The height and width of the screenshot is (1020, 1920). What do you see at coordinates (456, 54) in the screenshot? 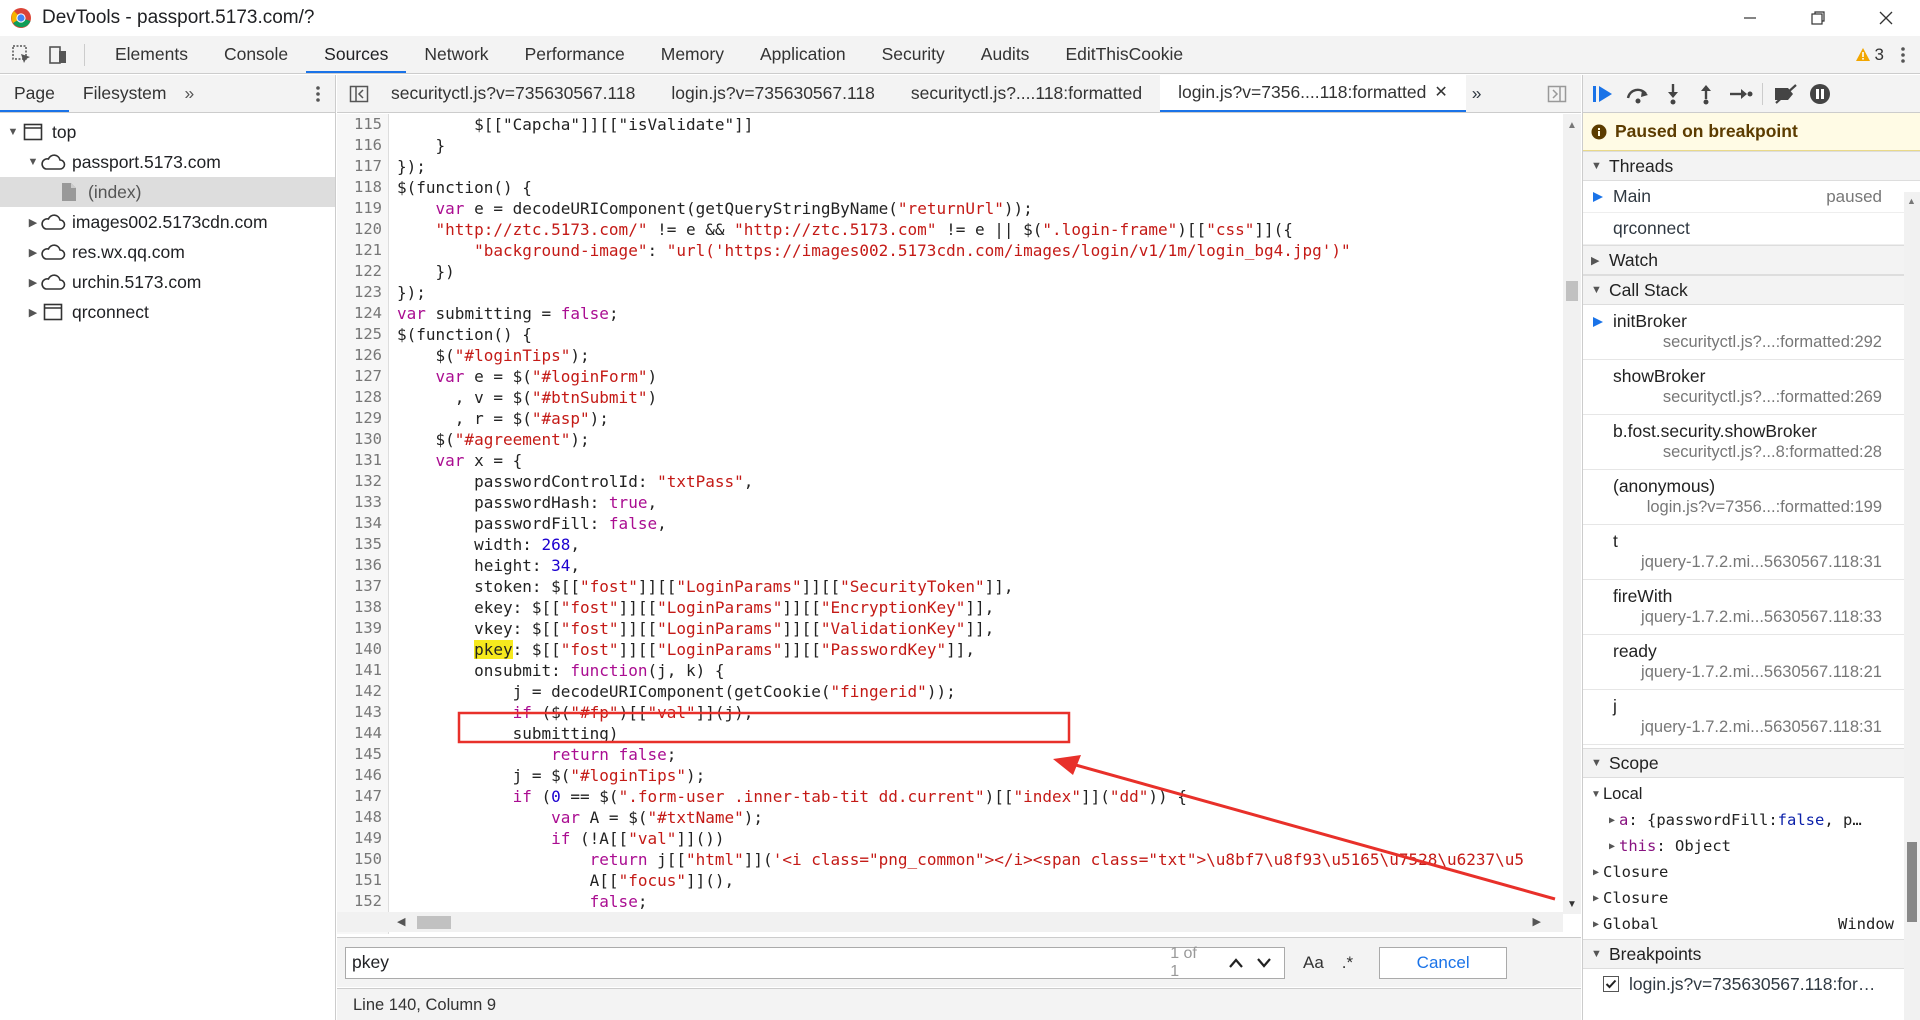
I see `main-tab-network: Network` at bounding box center [456, 54].